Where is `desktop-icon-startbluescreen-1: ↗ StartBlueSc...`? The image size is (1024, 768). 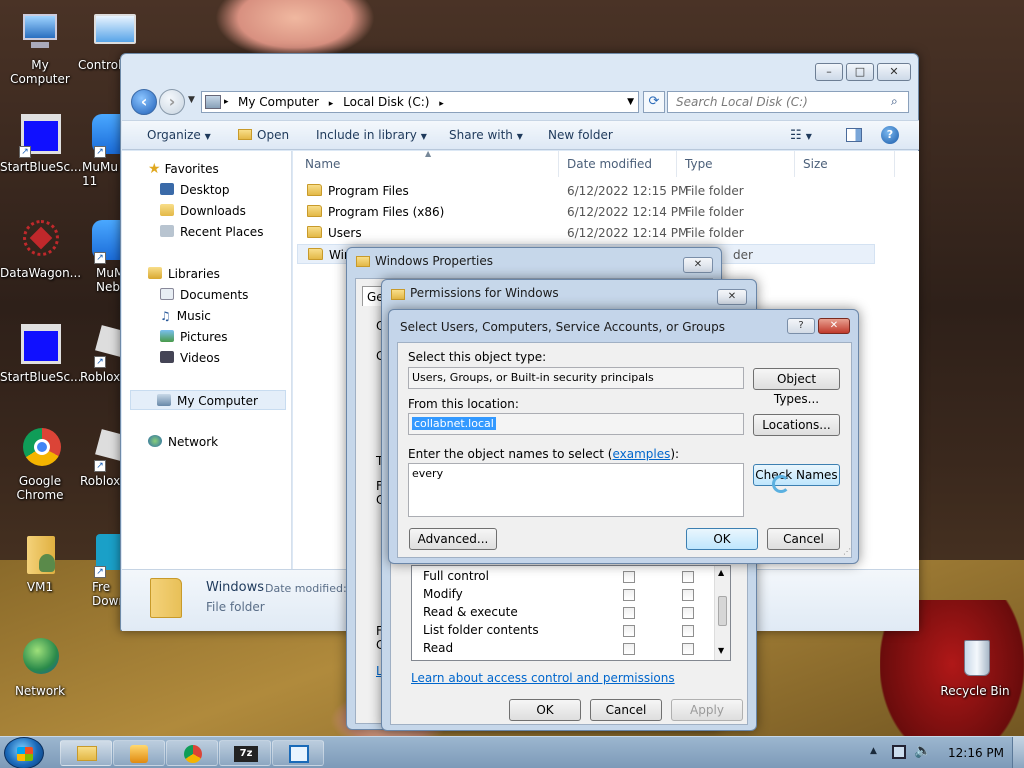 desktop-icon-startbluescreen-1: ↗ StartBlueSc... is located at coordinates (41, 144).